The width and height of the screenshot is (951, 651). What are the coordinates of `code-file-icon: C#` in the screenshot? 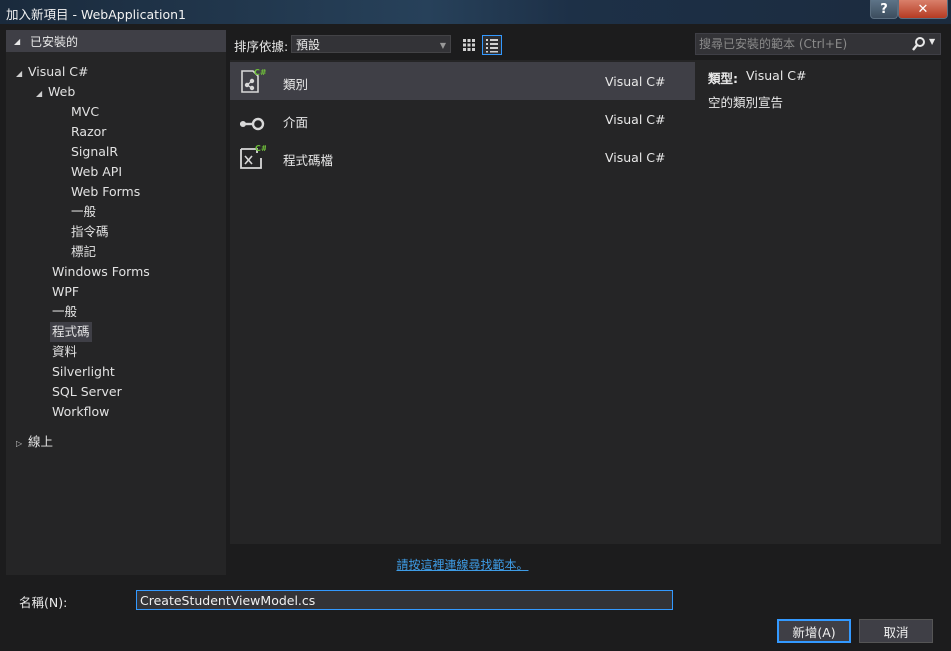 It's located at (253, 156).